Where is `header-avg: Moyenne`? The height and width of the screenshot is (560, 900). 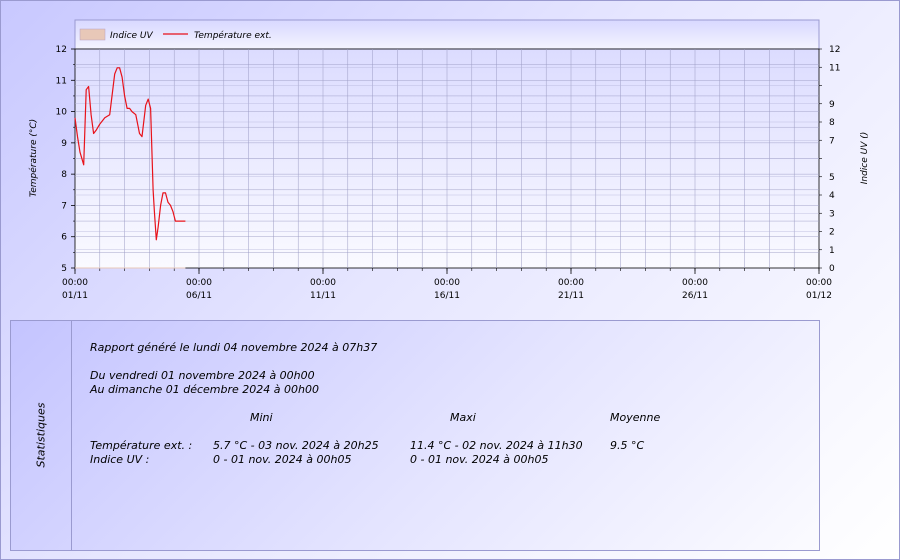 header-avg: Moyenne is located at coordinates (635, 417).